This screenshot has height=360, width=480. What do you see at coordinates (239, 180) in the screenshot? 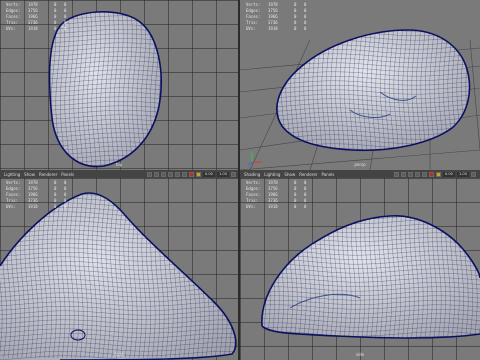
I see `viewport-divider` at bounding box center [239, 180].